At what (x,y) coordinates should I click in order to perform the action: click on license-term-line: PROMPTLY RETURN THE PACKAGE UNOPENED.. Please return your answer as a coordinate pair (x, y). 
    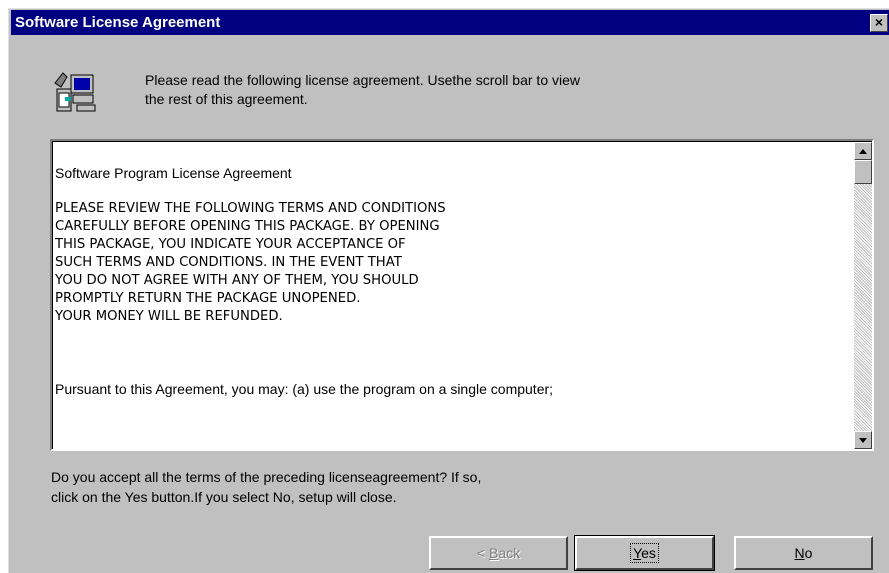
    Looking at the image, I should click on (208, 298).